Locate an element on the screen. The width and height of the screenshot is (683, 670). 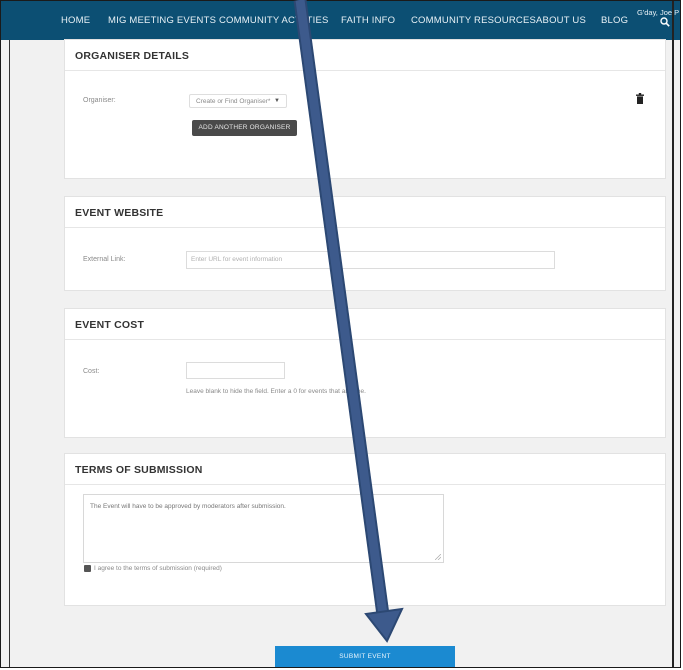
organiser-header: ORGANISER DETAILS is located at coordinates (365, 55).